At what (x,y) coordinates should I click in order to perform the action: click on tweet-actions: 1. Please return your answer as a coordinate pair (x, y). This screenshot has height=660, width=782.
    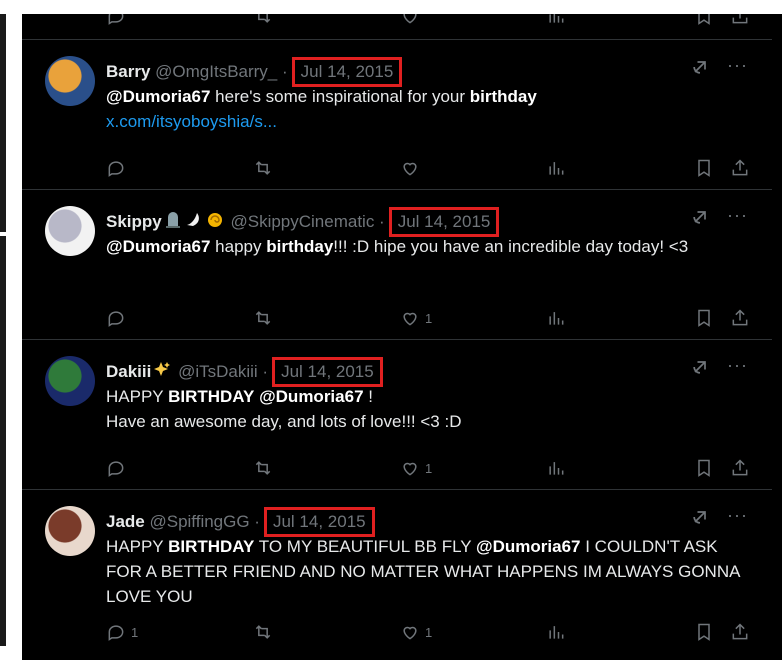
    Looking at the image, I should click on (430, 469).